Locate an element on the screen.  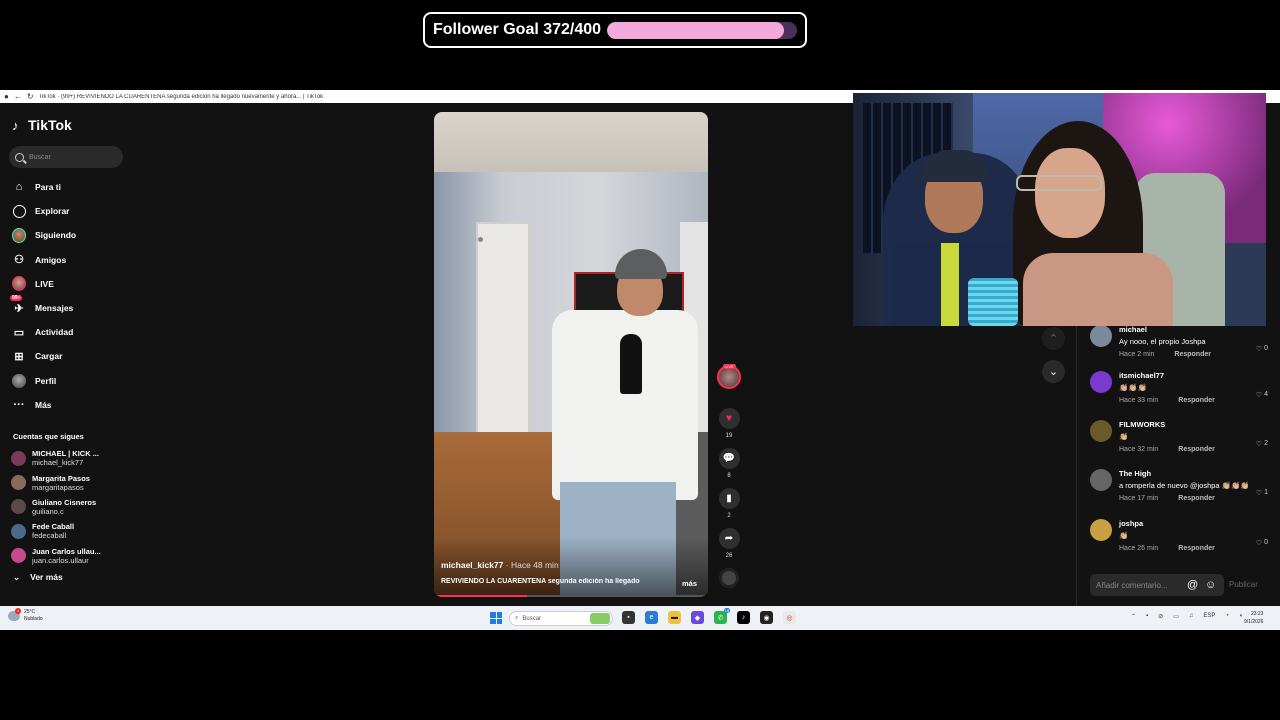
language-indicator: ESP is located at coordinates (1209, 616).